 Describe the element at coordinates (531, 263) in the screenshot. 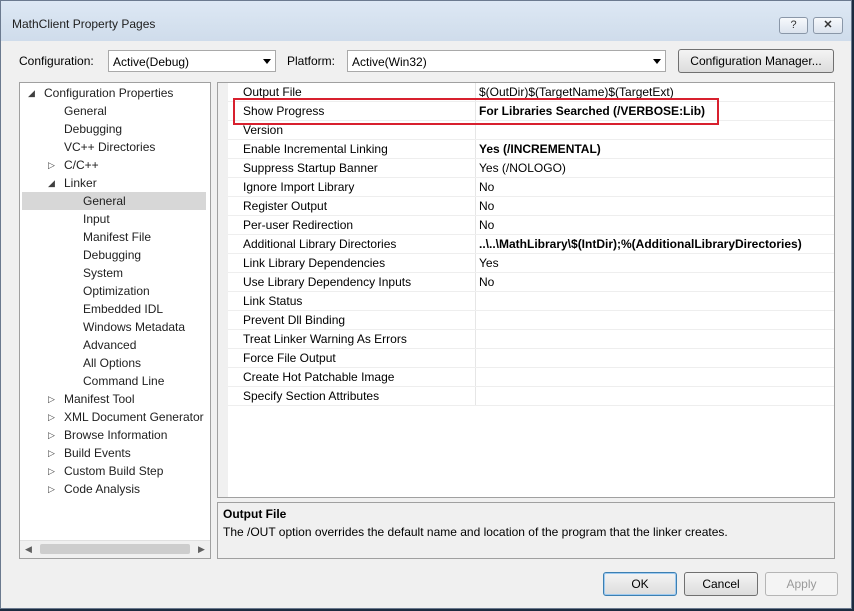

I see `property-row: Link Library Dependencies Yes` at that location.